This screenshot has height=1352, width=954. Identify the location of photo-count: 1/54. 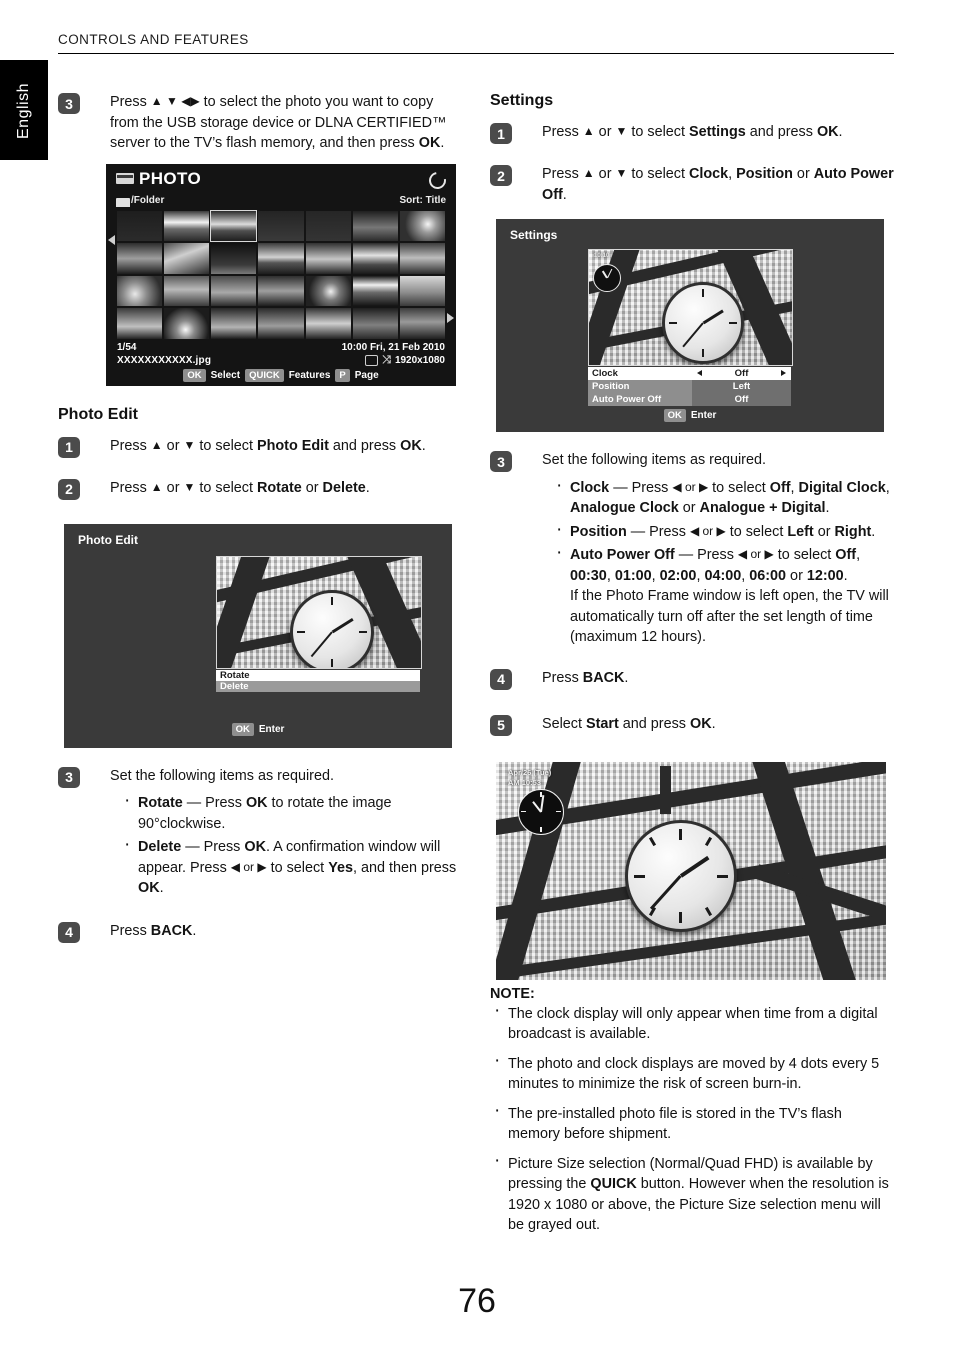
(127, 347).